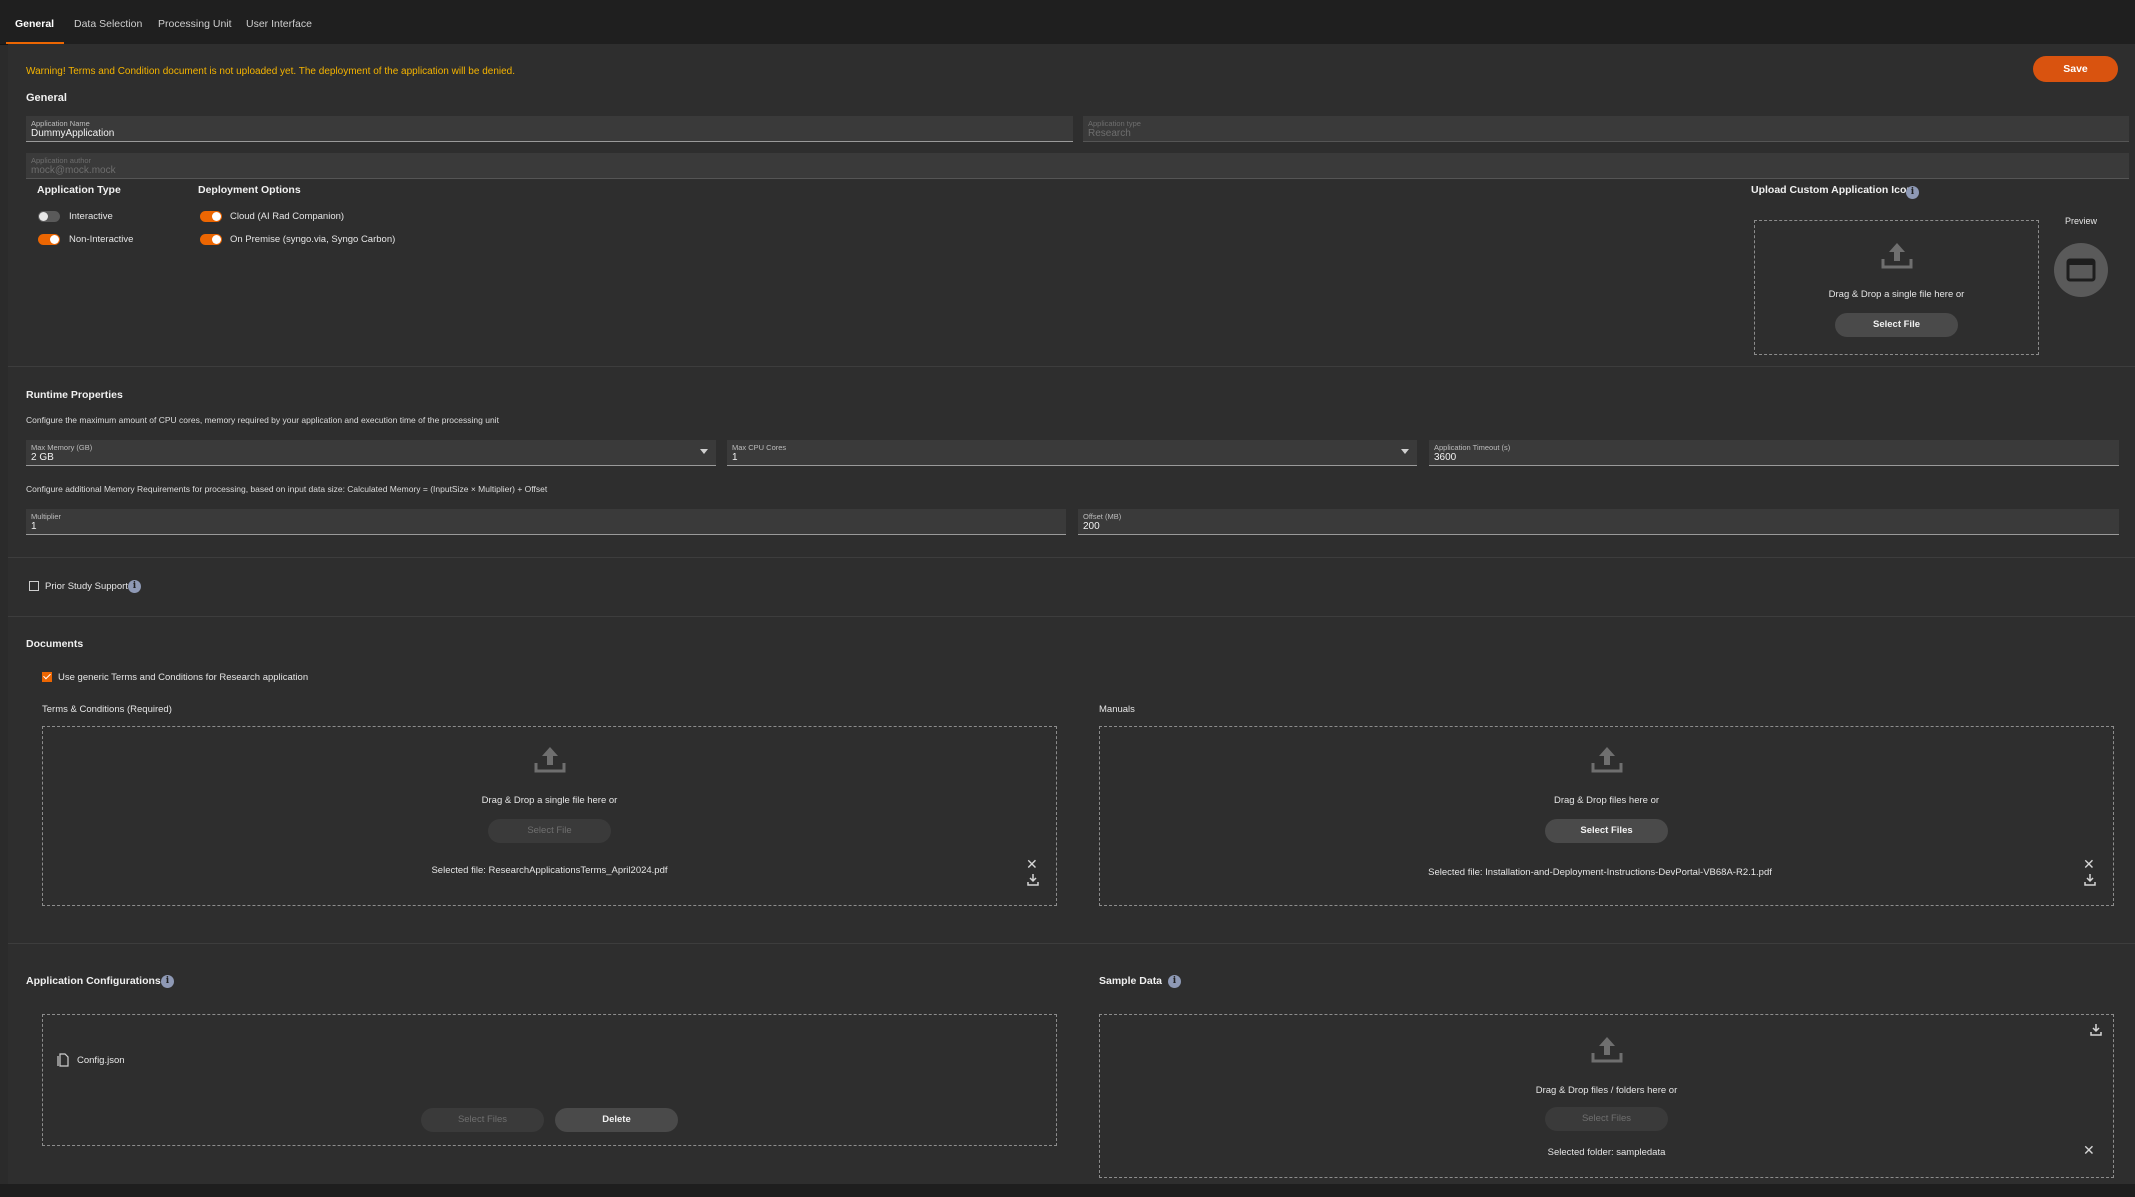  Describe the element at coordinates (61, 160) in the screenshot. I see `field-label: Application author` at that location.